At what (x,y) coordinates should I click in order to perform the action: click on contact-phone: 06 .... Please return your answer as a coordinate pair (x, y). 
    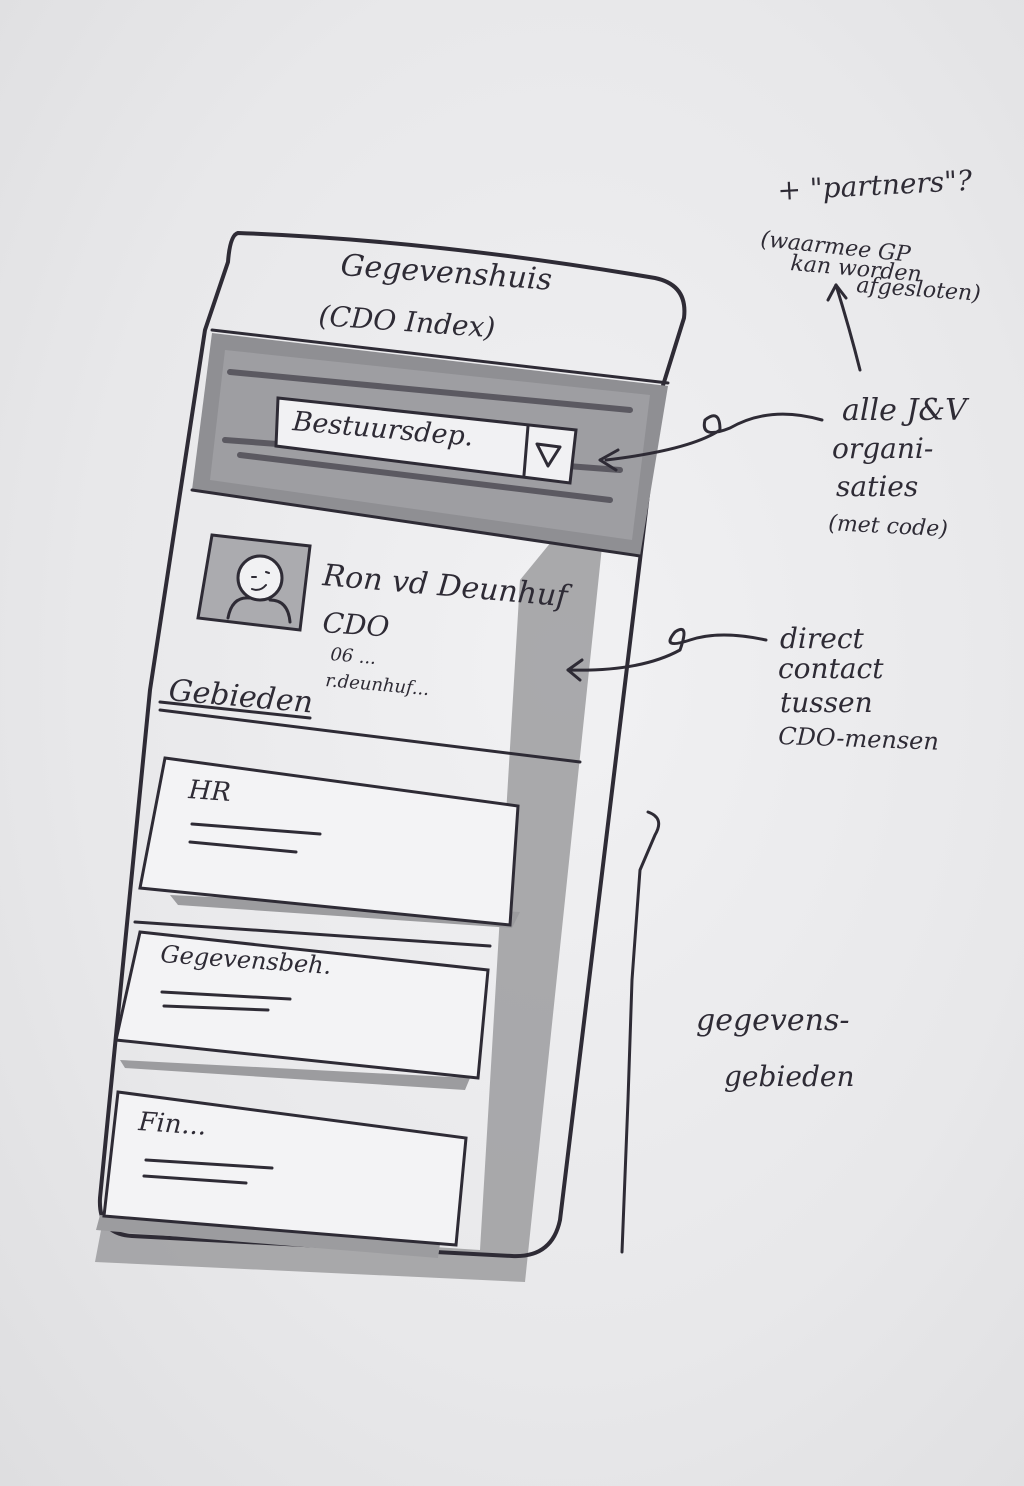
    Looking at the image, I should click on (353, 656).